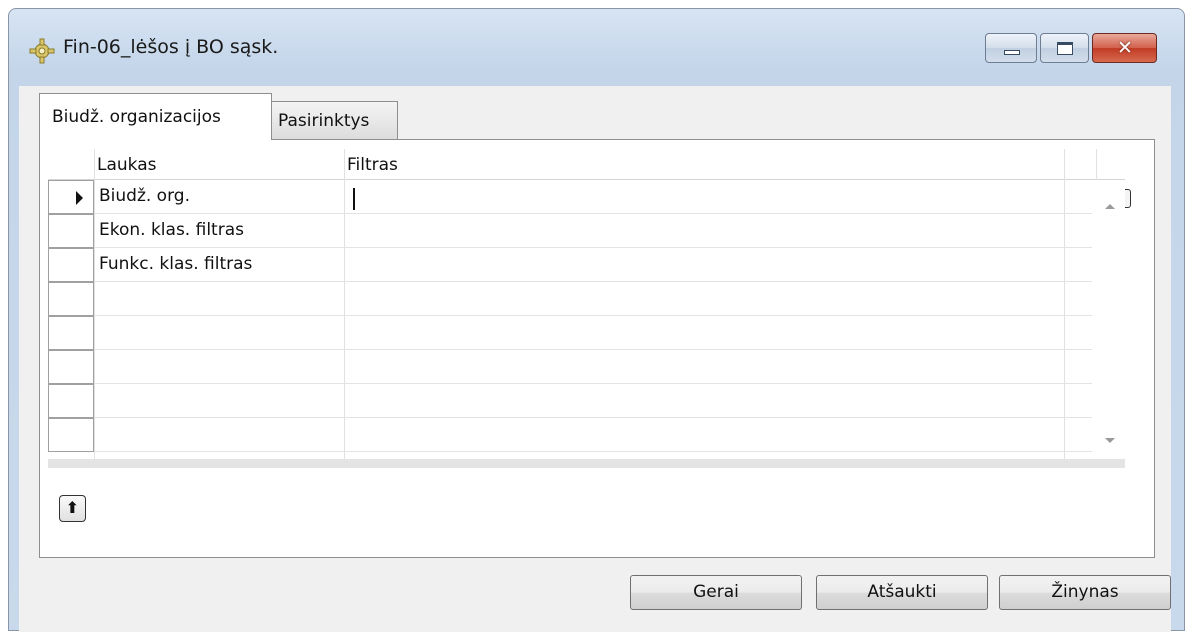 This screenshot has height=632, width=1185. What do you see at coordinates (1108, 319) in the screenshot?
I see `vertical-scrollbar` at bounding box center [1108, 319].